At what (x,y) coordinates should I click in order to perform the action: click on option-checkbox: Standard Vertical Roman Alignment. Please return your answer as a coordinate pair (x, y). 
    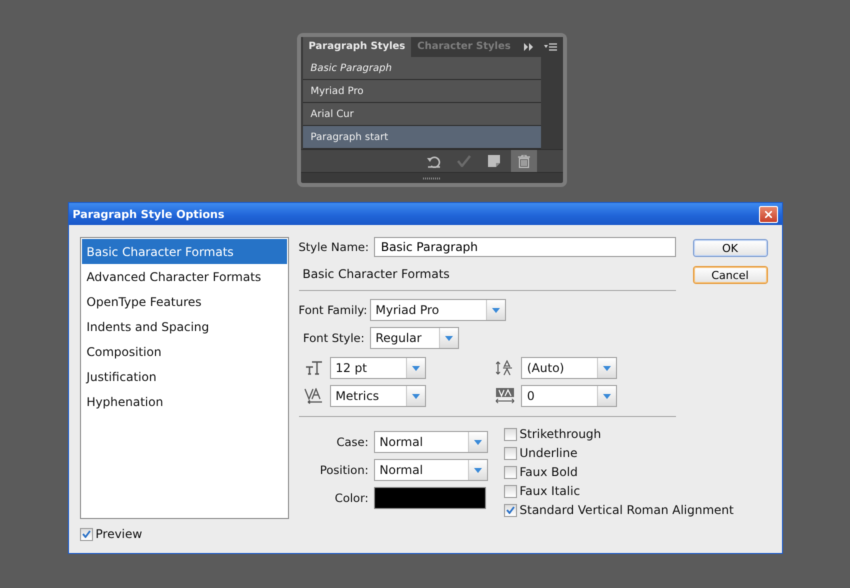
    Looking at the image, I should click on (619, 510).